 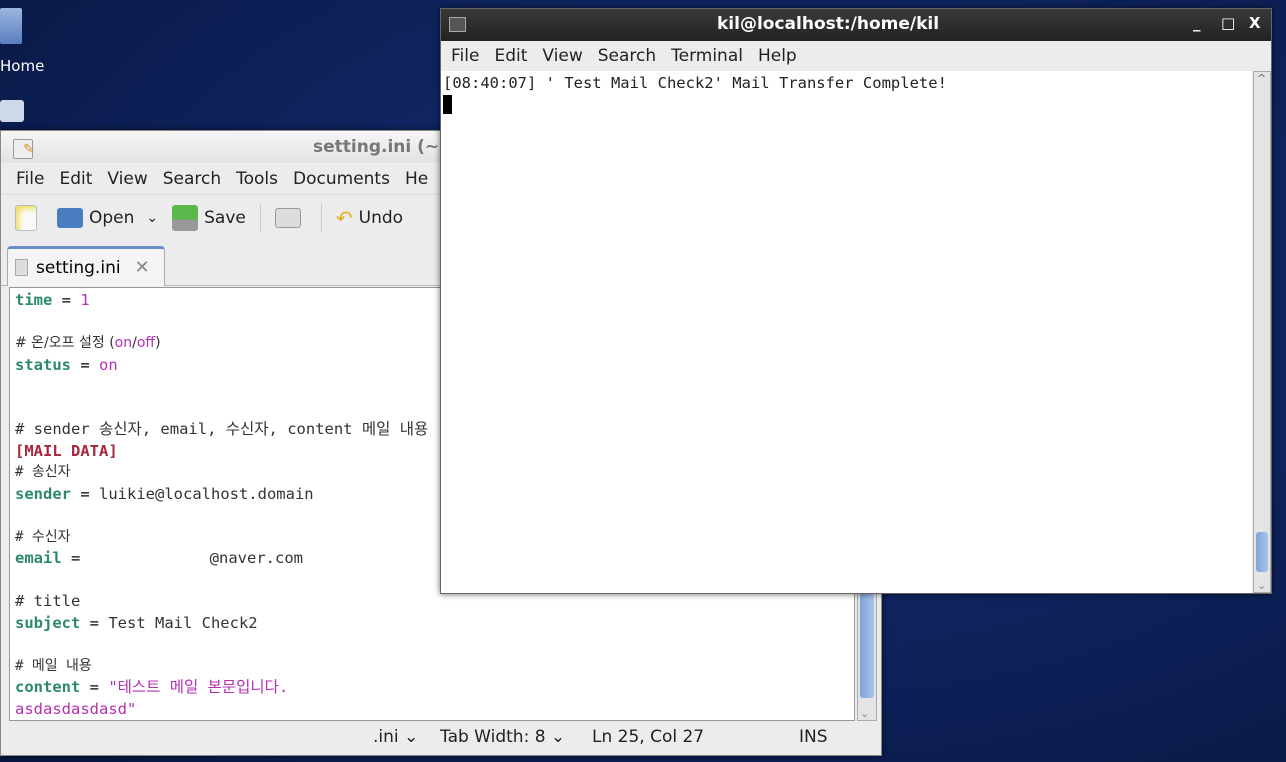 I want to click on ini-key: time, so click(x=34, y=300).